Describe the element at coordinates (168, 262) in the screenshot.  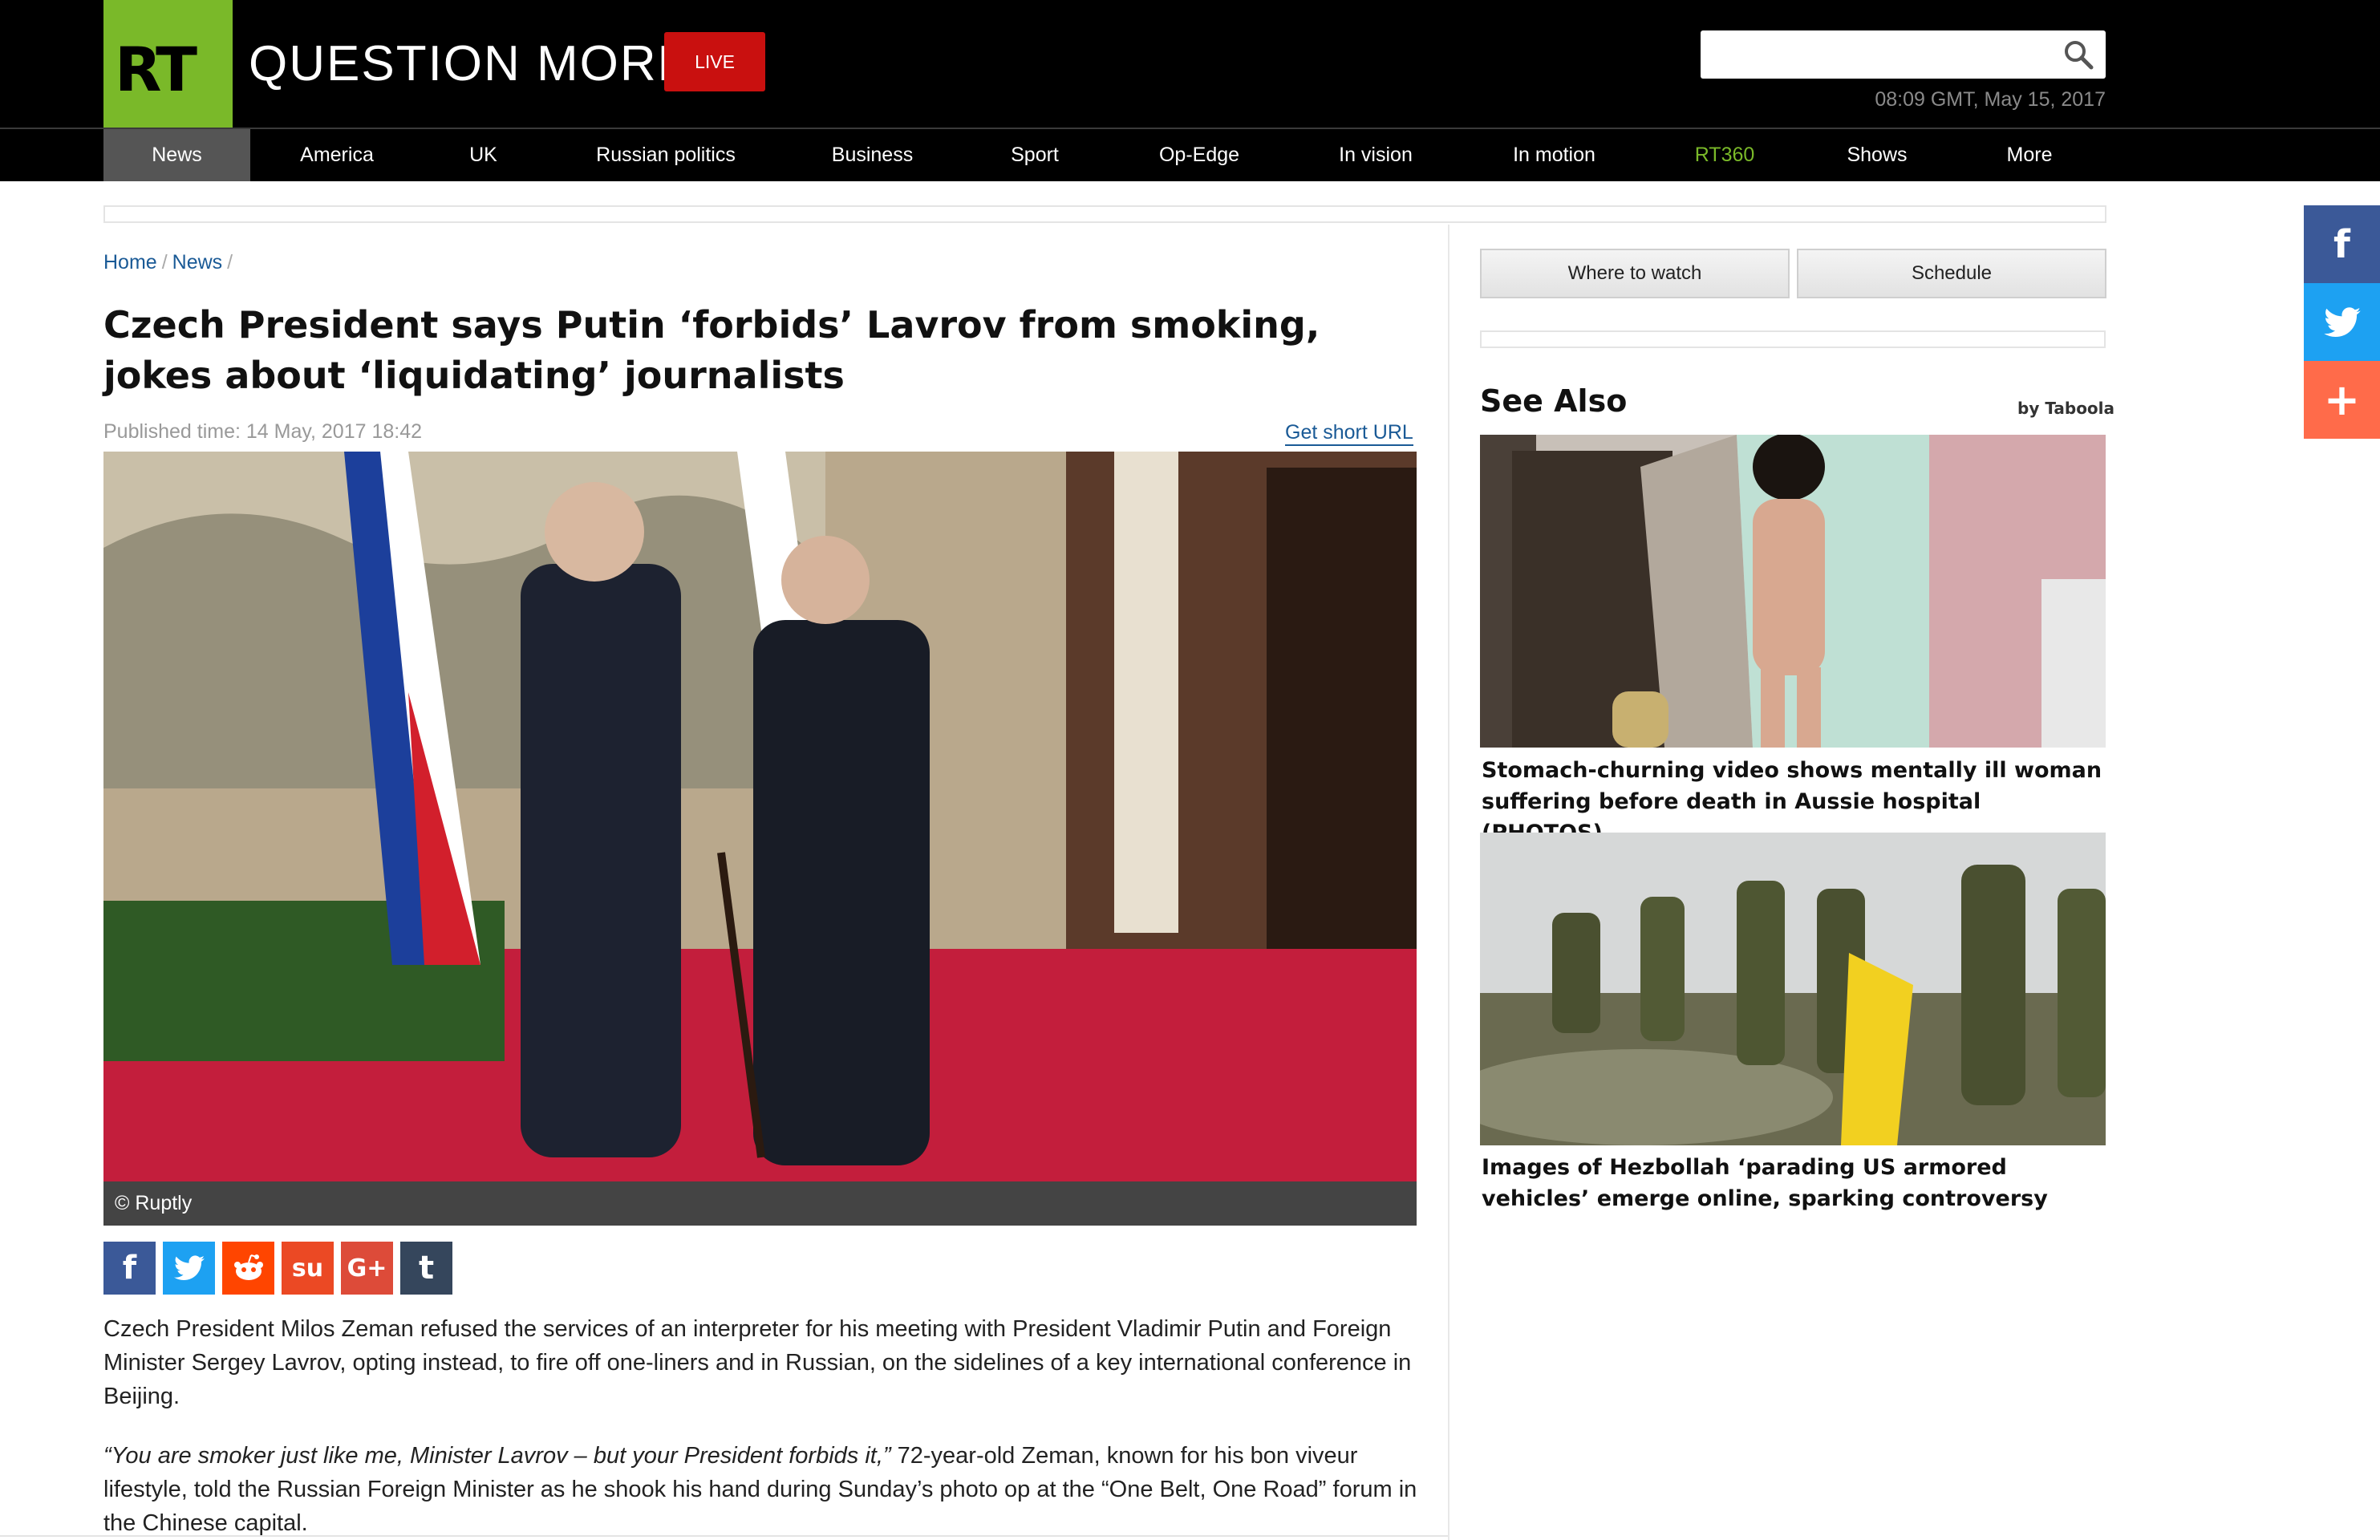
I see `breadcrumb: Home / News /` at that location.